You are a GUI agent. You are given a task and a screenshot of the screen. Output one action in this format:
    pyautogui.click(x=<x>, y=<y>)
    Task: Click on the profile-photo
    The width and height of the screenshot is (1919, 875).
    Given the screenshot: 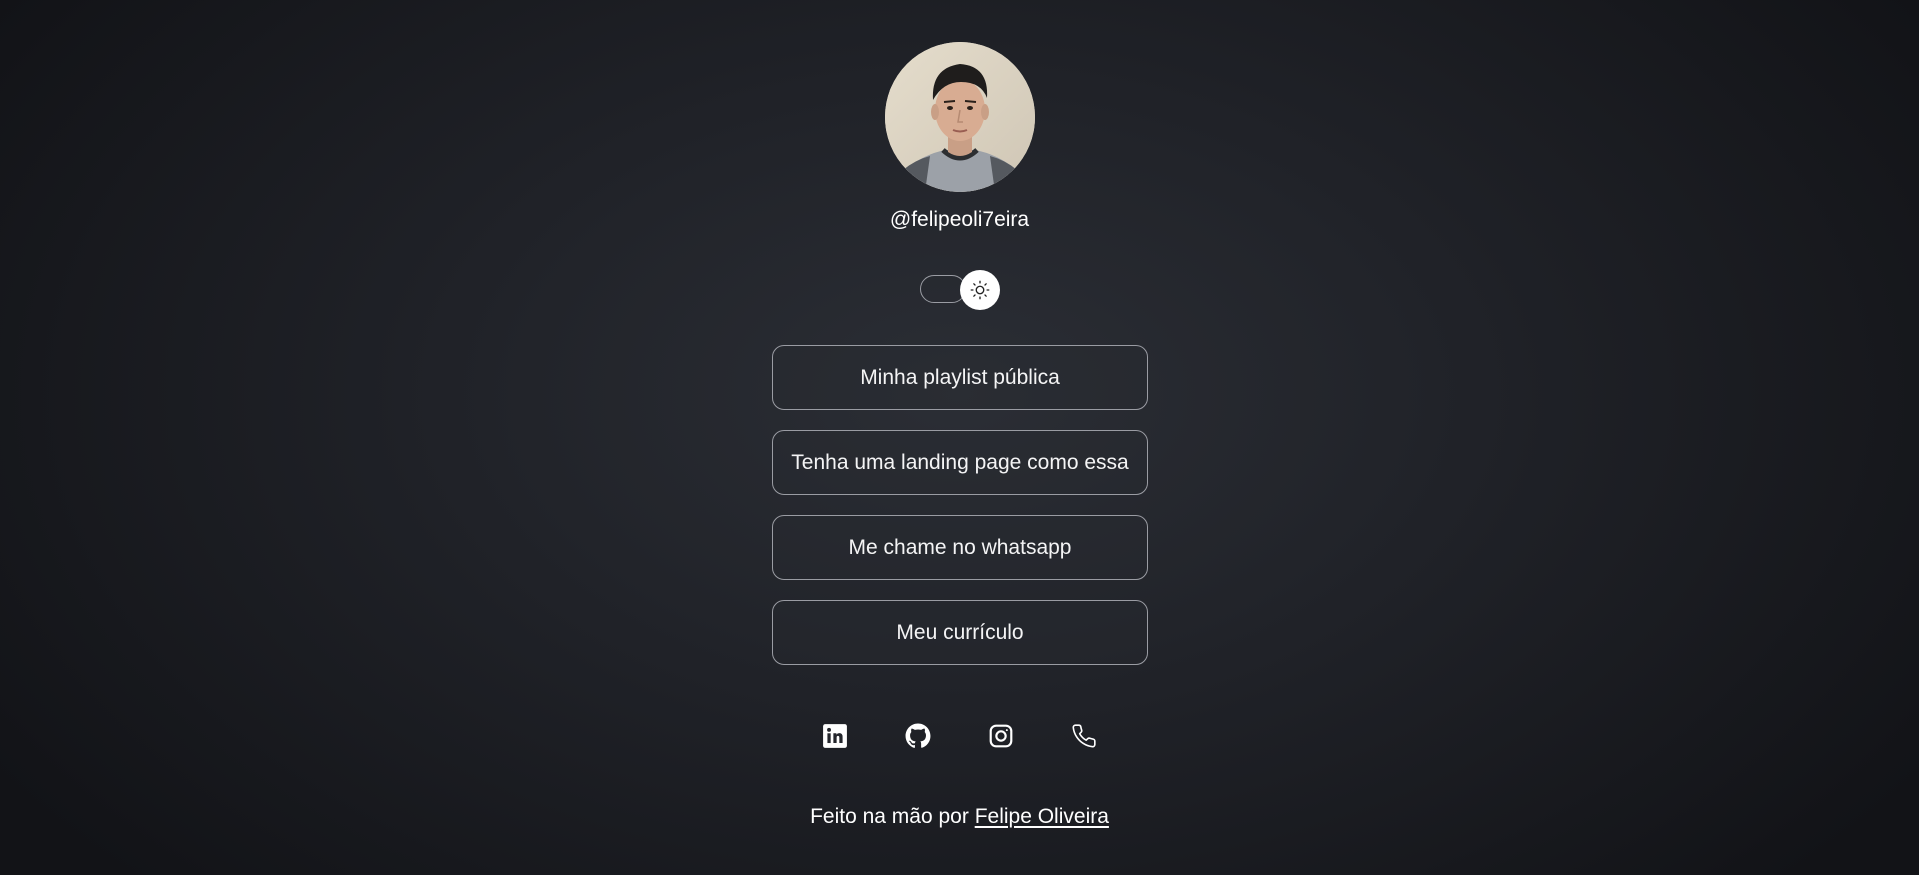 What is the action you would take?
    pyautogui.click(x=960, y=117)
    